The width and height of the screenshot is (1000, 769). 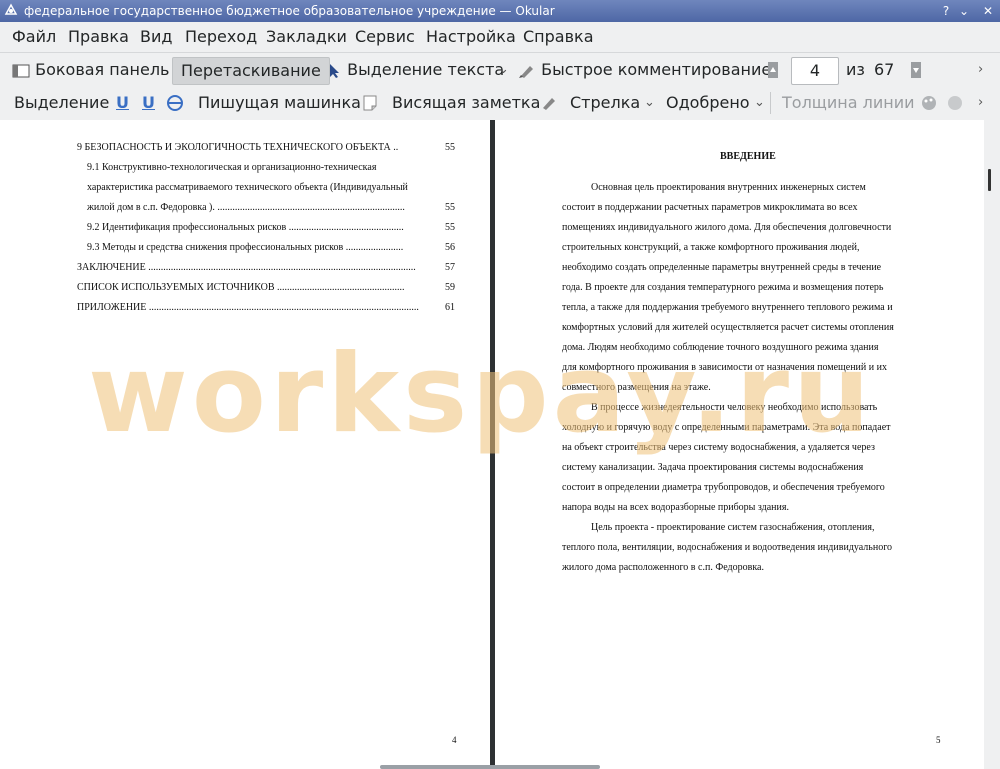 I want to click on arrow-button: Стрелка, so click(x=605, y=103).